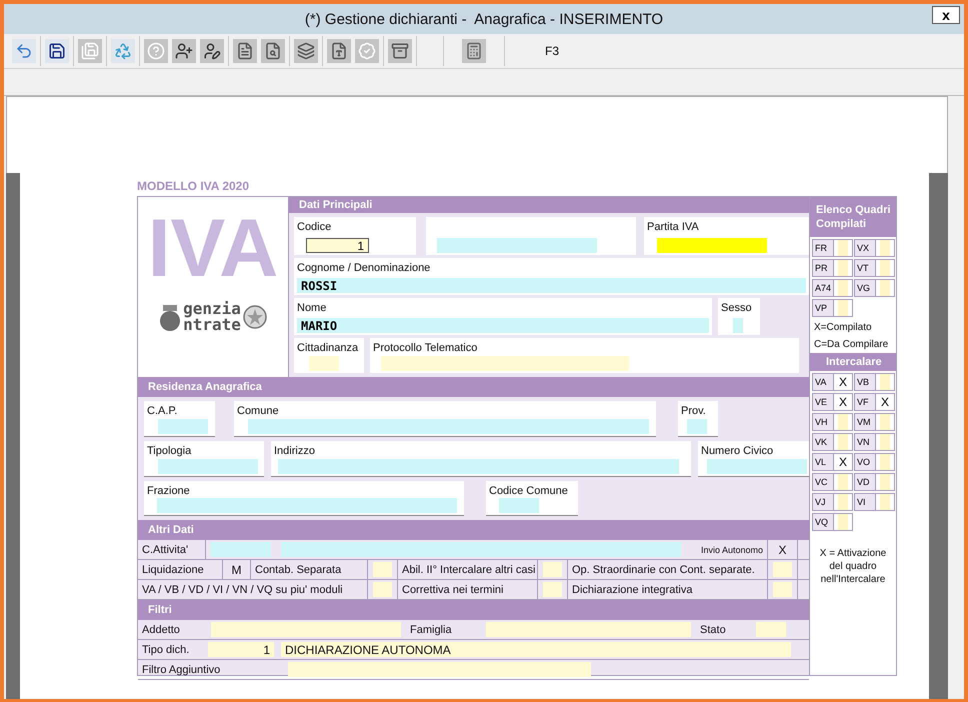 Image resolution: width=968 pixels, height=702 pixels. I want to click on input-field: X, so click(782, 549).